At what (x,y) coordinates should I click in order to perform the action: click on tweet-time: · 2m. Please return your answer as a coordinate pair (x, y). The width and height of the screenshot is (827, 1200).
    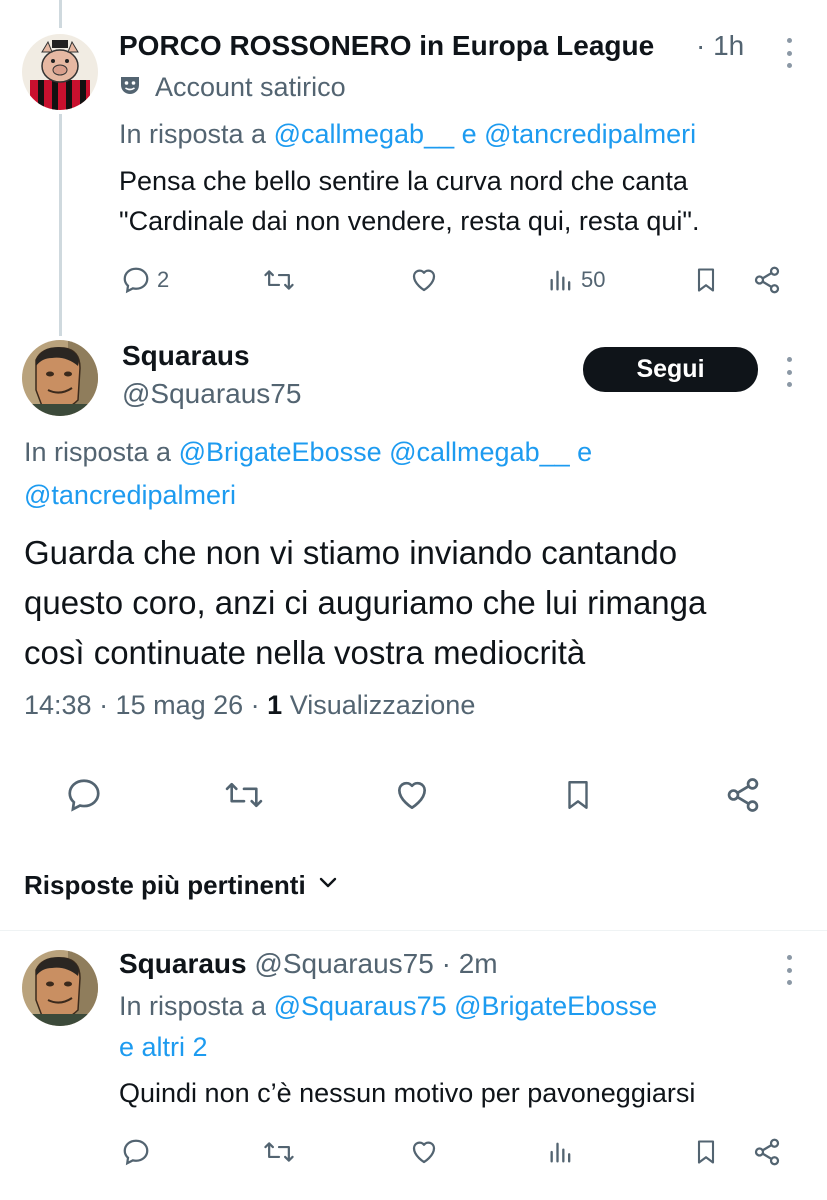
    Looking at the image, I should click on (470, 963).